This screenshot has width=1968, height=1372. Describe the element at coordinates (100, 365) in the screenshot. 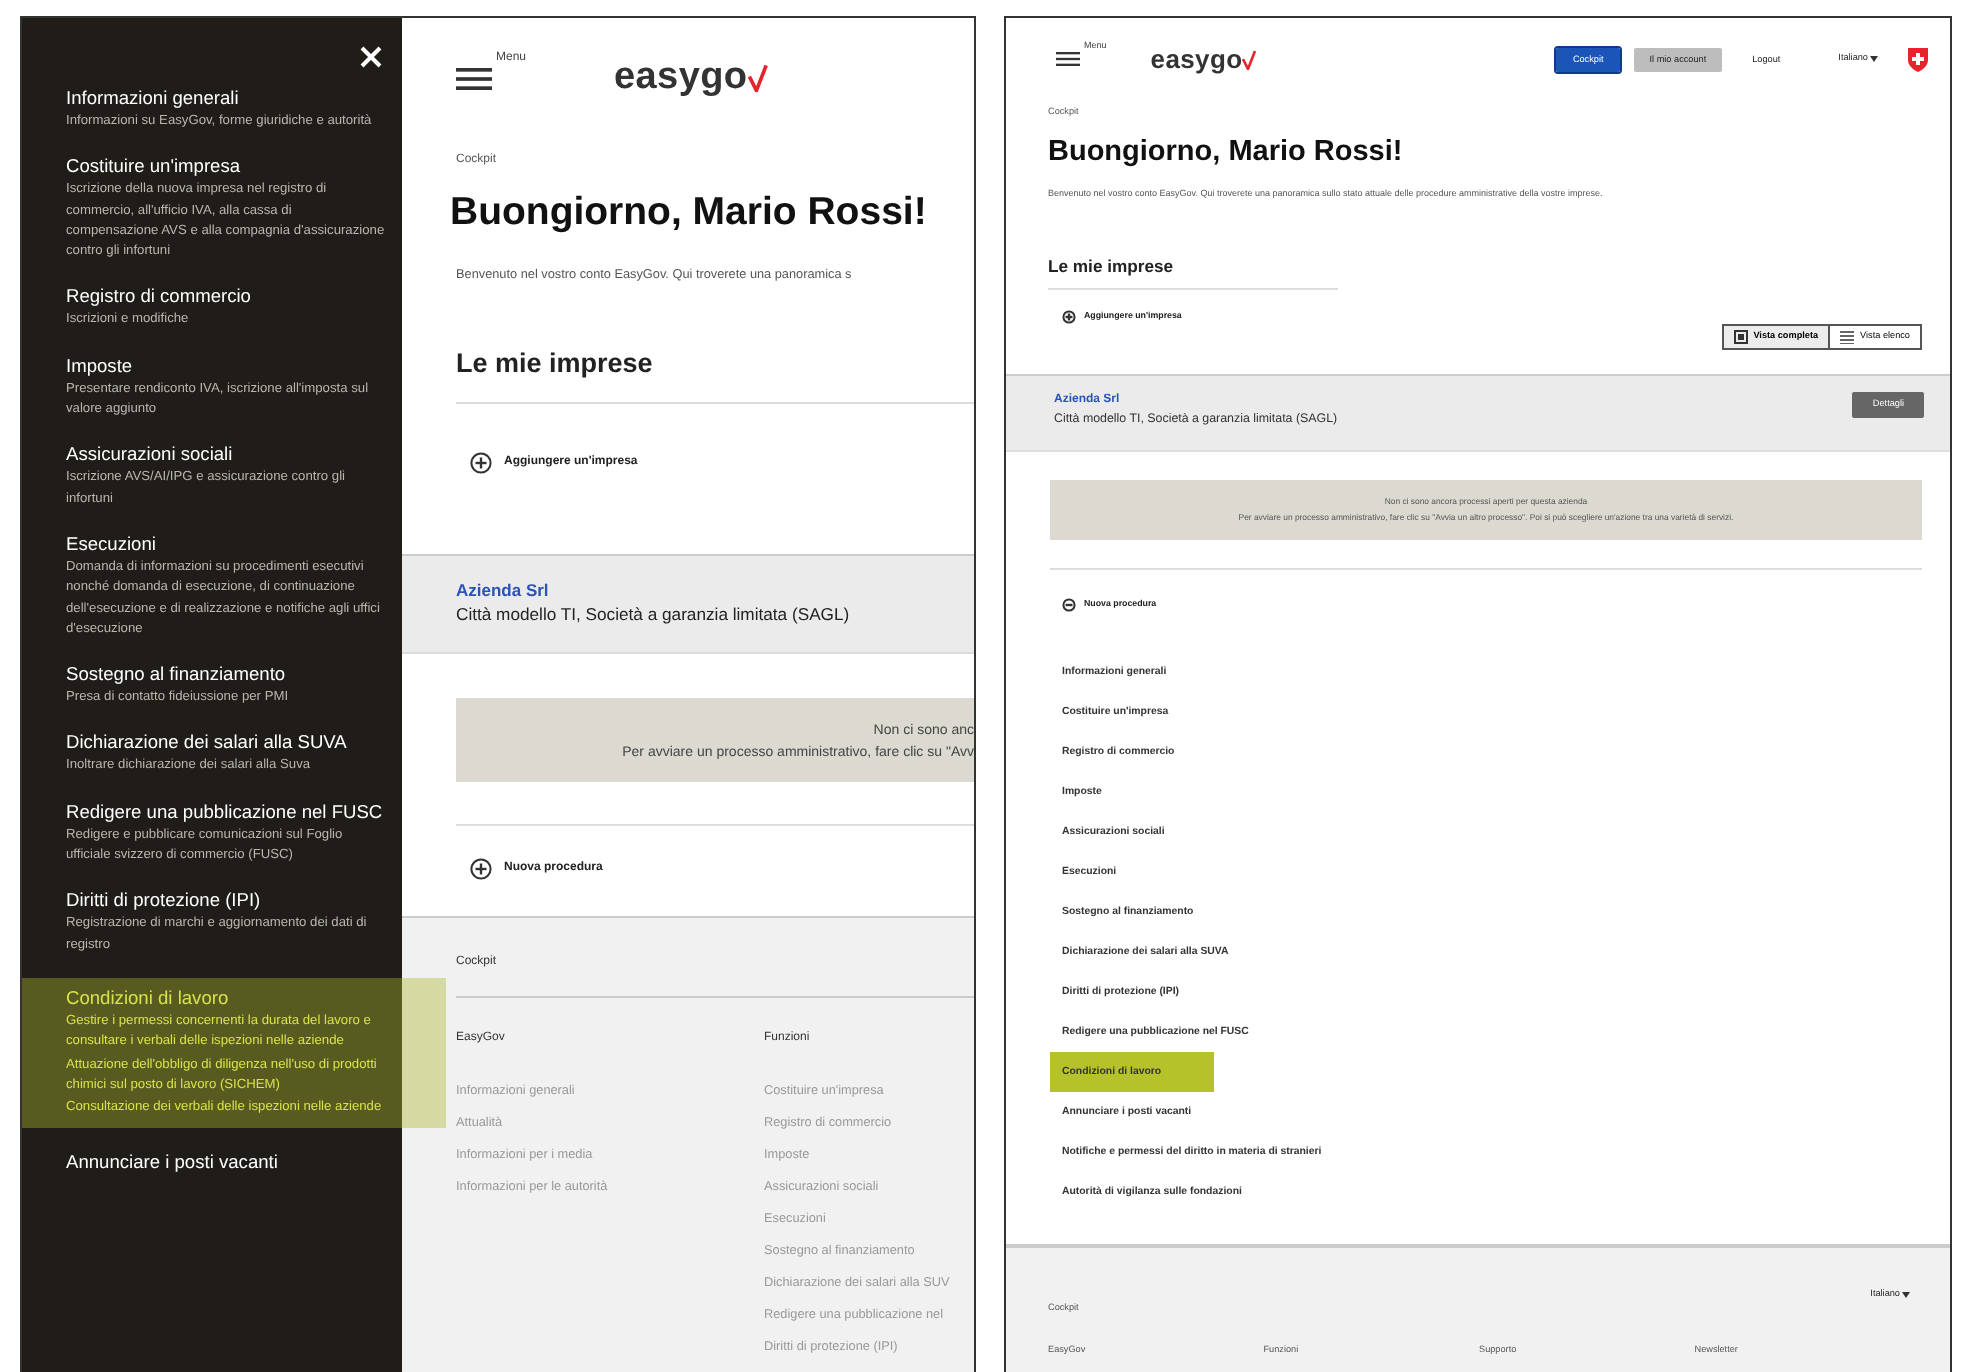

I see `menu-item-title: Imposte` at that location.